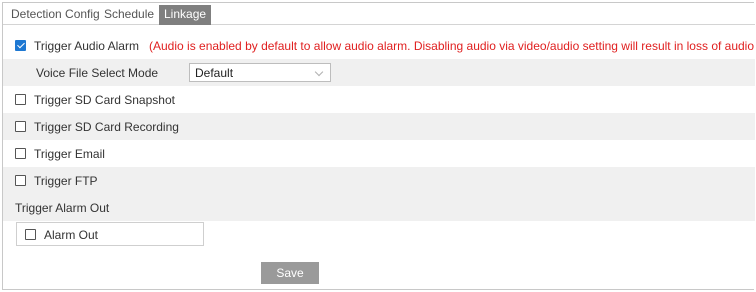 The height and width of the screenshot is (292, 756). Describe the element at coordinates (110, 234) in the screenshot. I see `alarm-out-box: Alarm Out` at that location.